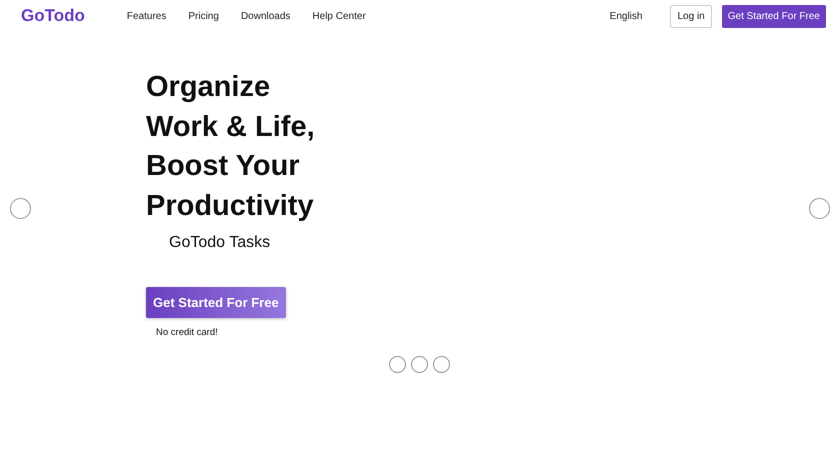 This screenshot has width=840, height=472. What do you see at coordinates (208, 87) in the screenshot?
I see `hero-heading: Organize` at bounding box center [208, 87].